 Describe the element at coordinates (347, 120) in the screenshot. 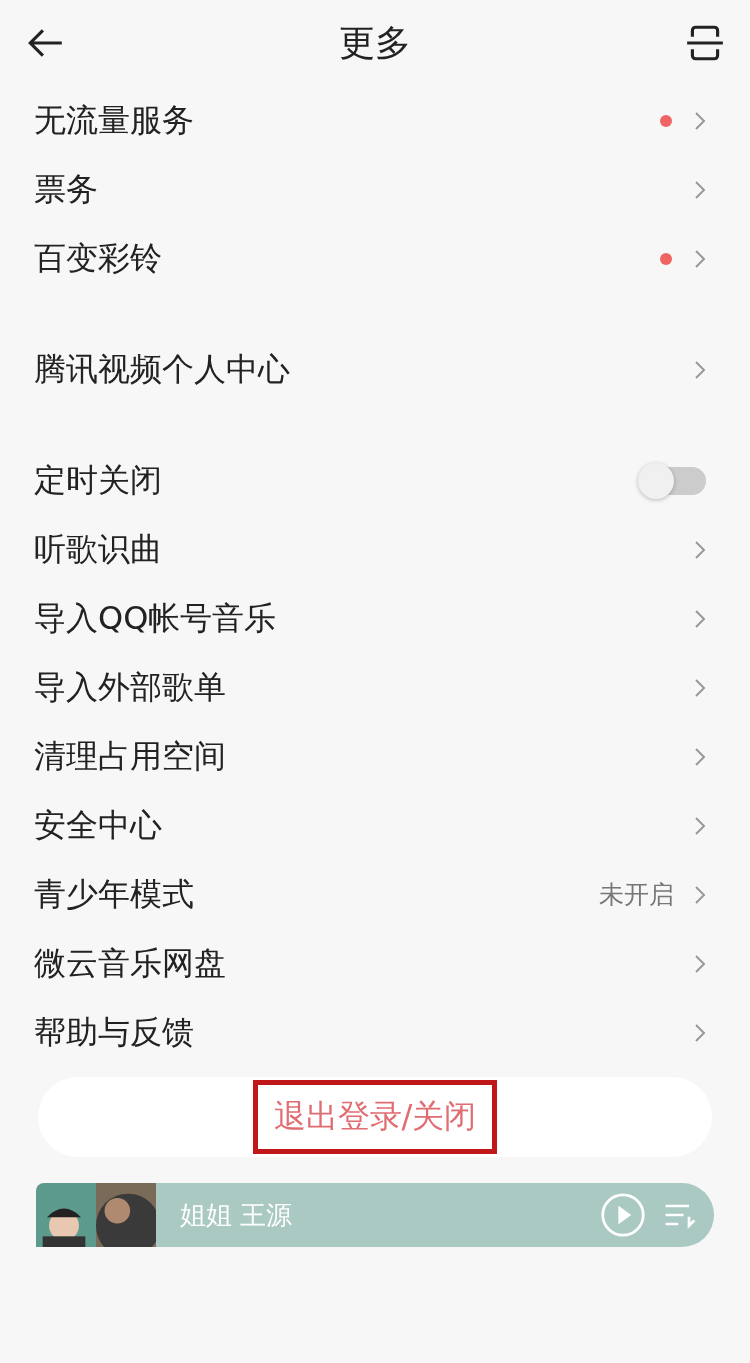

I see `menu-item-label: 无流量服务` at that location.